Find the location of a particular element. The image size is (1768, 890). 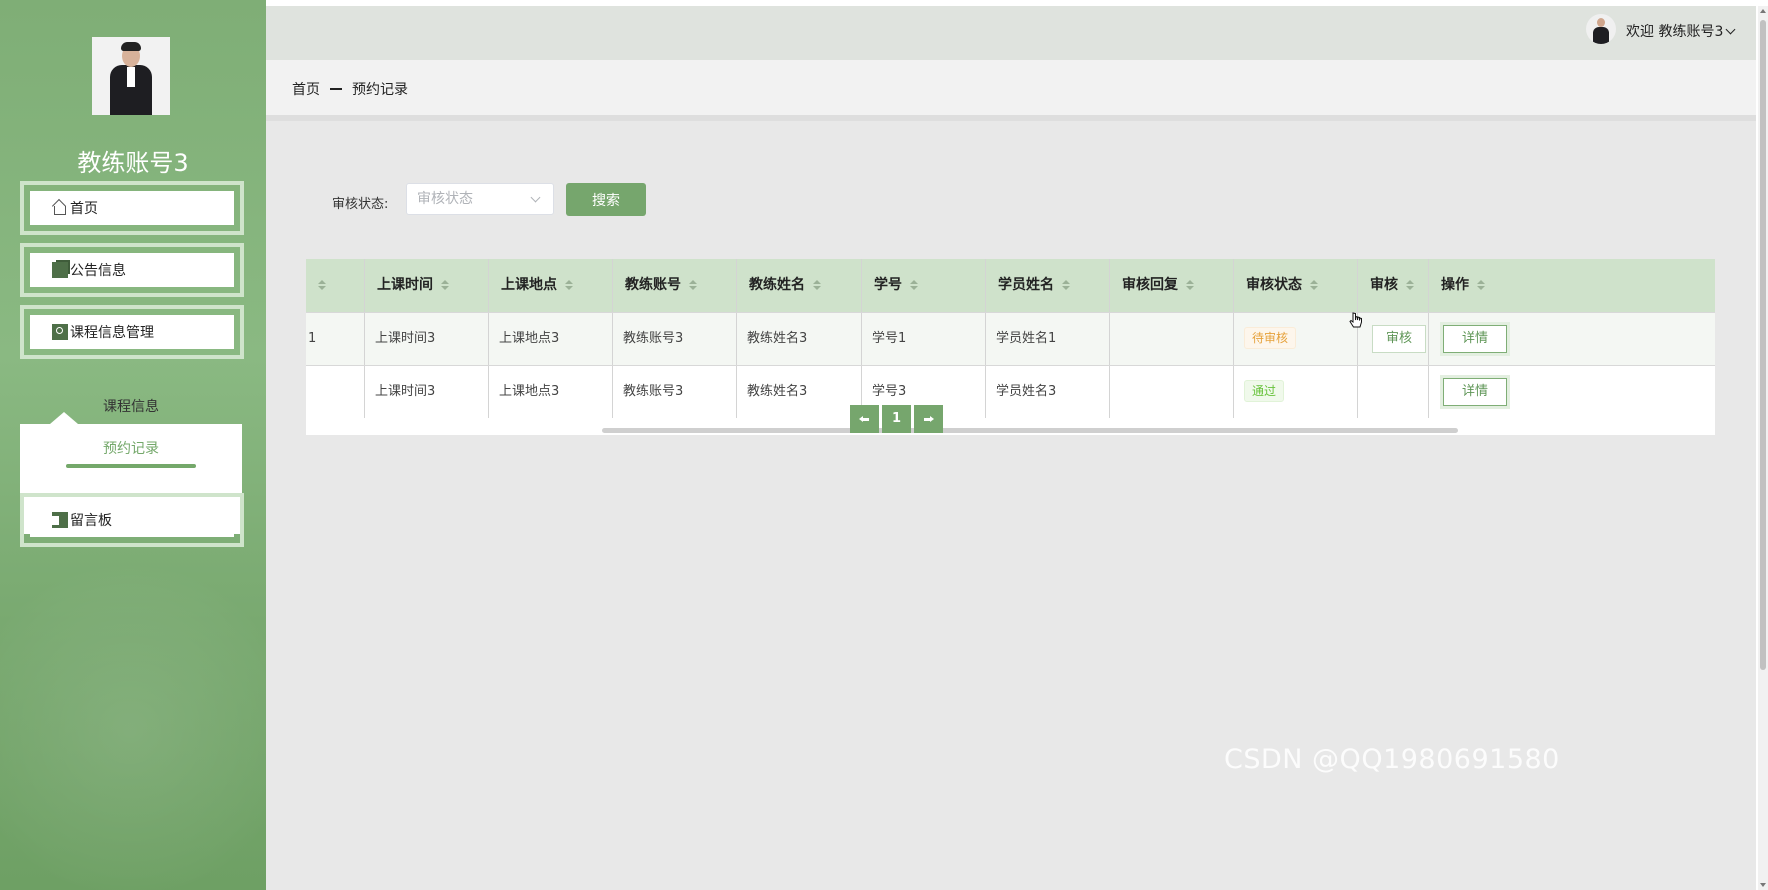

user-menu: 欢迎 教练账号3 is located at coordinates (1681, 31).